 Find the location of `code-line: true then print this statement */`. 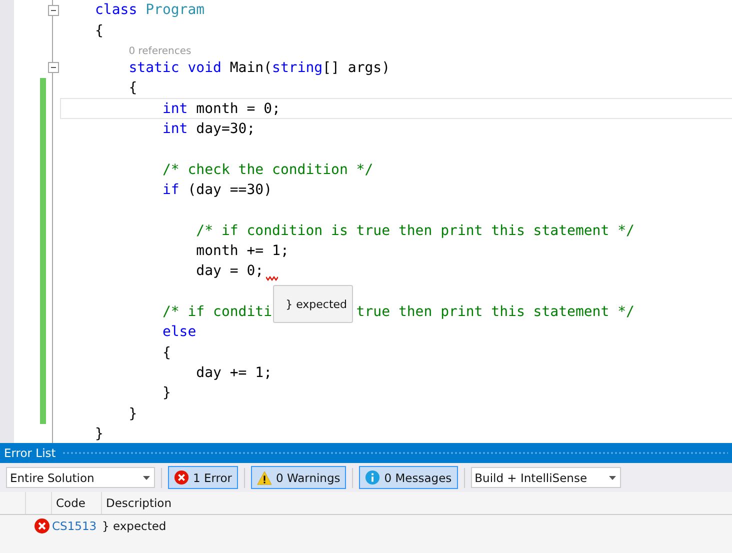

code-line: true then print this statement */ is located at coordinates (495, 312).